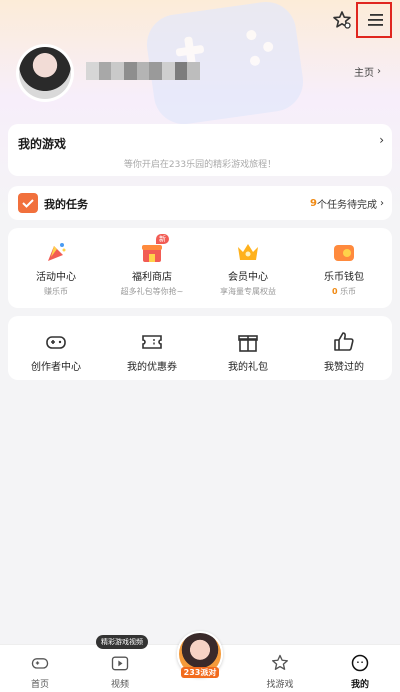 The width and height of the screenshot is (400, 692). Describe the element at coordinates (342, 20) in the screenshot. I see `puzzle-star-icon` at that location.